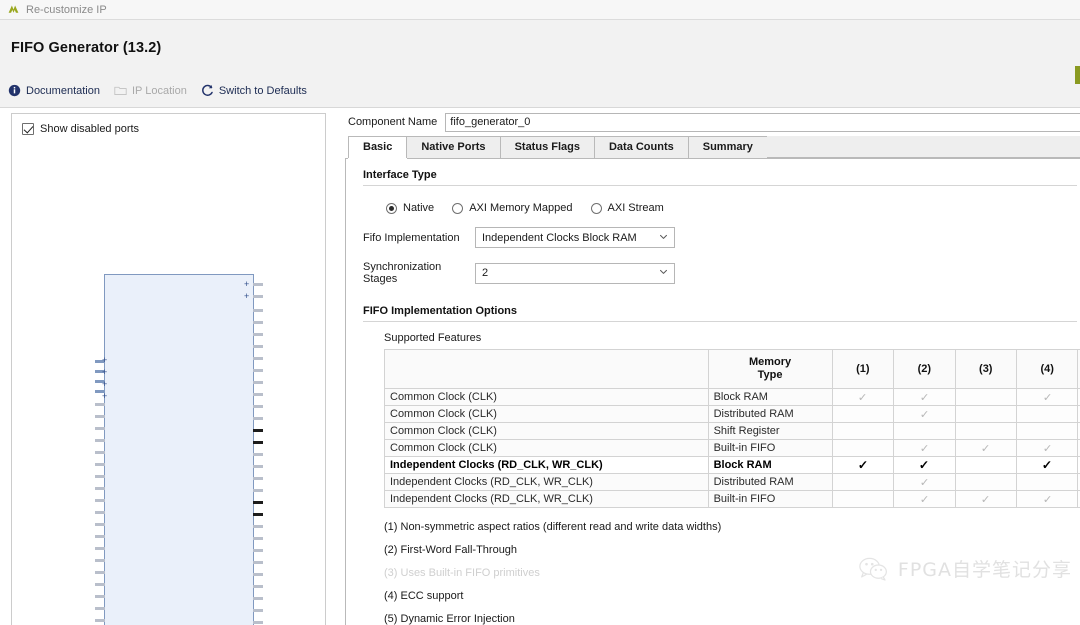 The width and height of the screenshot is (1080, 625). Describe the element at coordinates (863, 397) in the screenshot. I see `cell-support-1: ✓` at that location.